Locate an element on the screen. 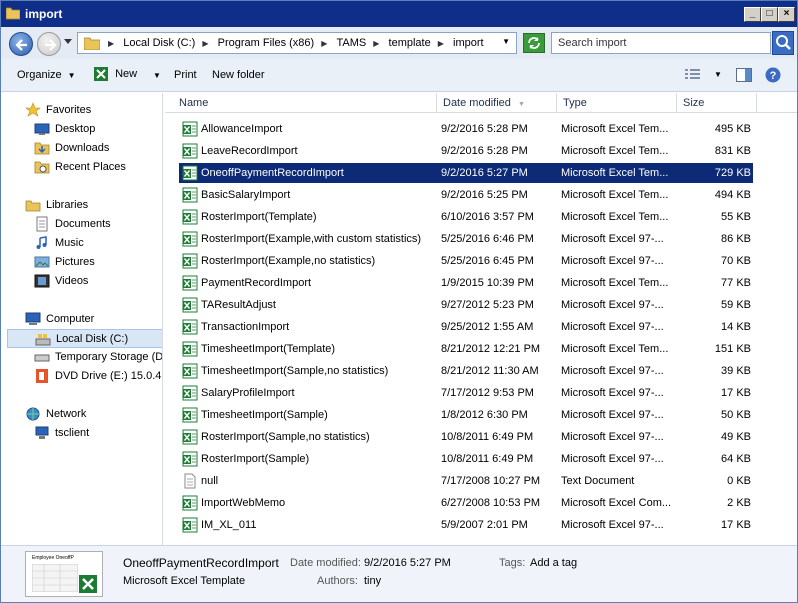 The height and width of the screenshot is (603, 798). search-input: Search import is located at coordinates (661, 43).